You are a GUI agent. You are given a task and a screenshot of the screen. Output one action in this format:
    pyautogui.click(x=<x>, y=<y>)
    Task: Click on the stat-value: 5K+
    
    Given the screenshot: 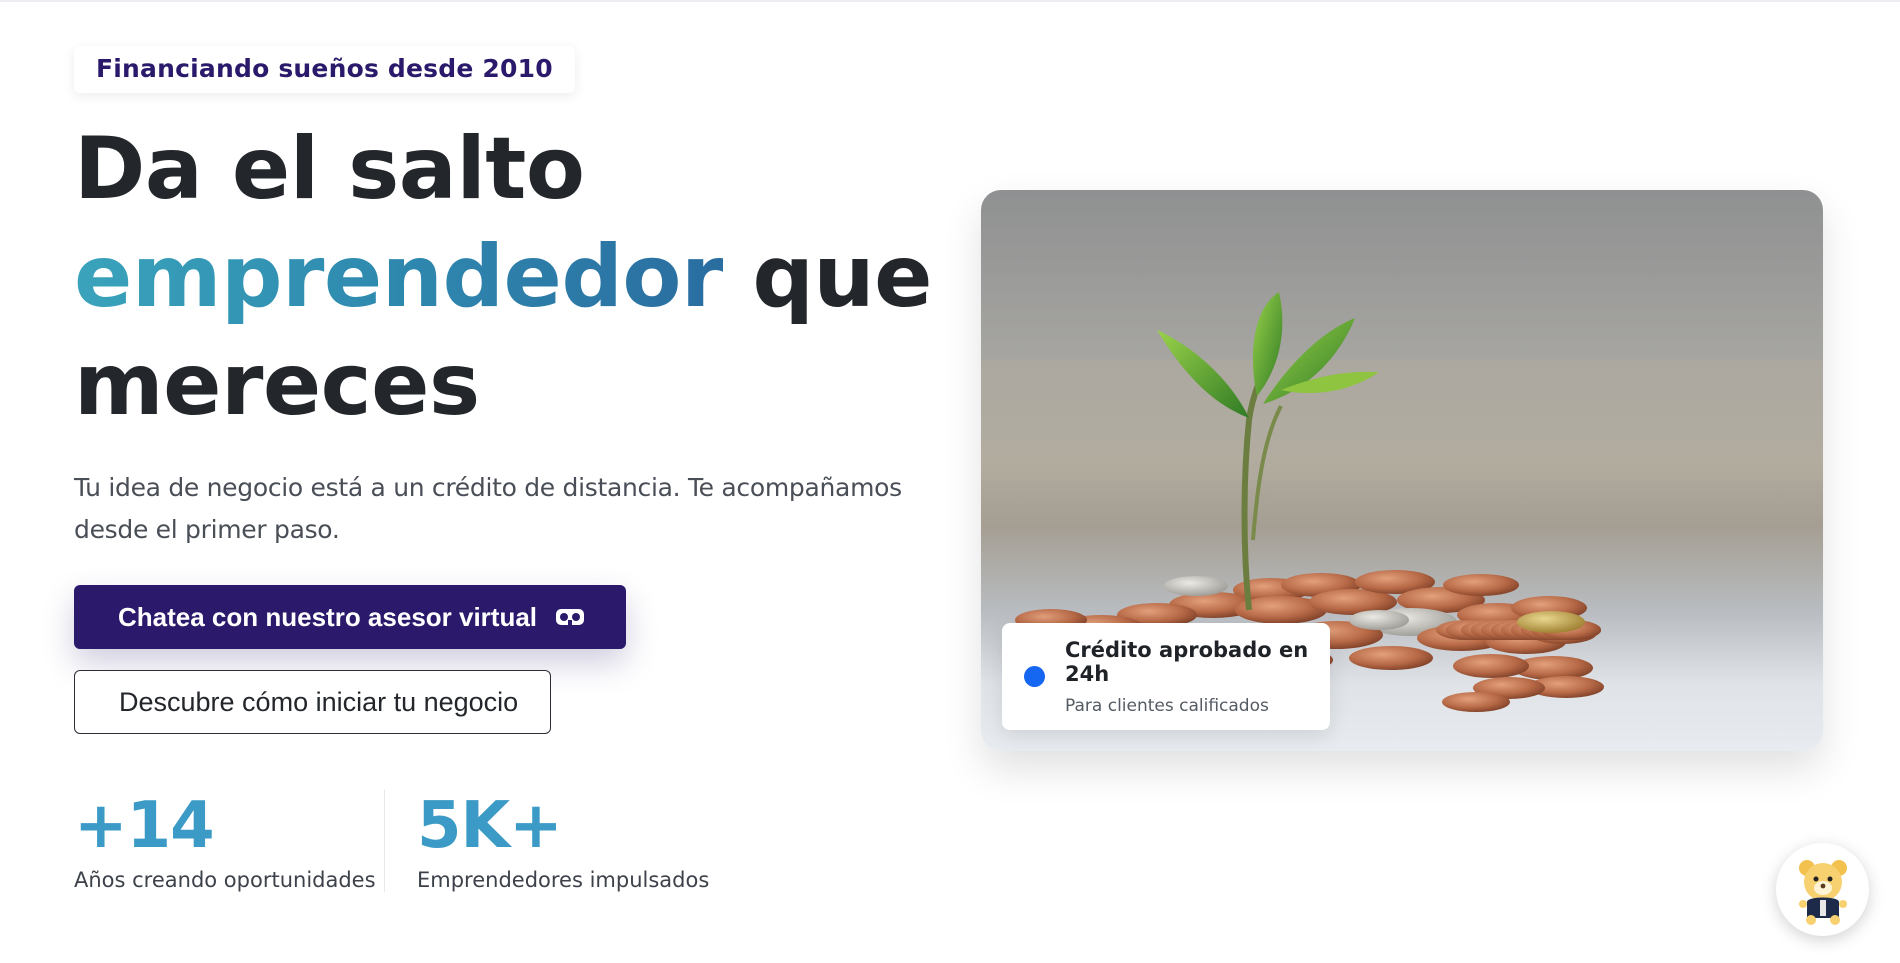 What is the action you would take?
    pyautogui.click(x=490, y=826)
    